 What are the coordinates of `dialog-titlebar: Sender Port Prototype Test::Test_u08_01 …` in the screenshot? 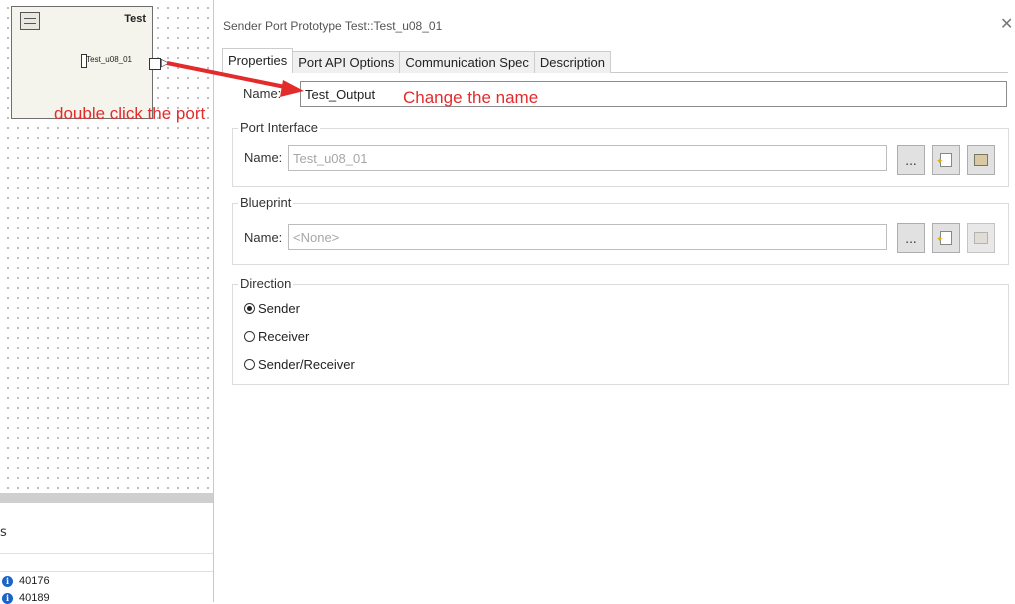 It's located at (614, 22).